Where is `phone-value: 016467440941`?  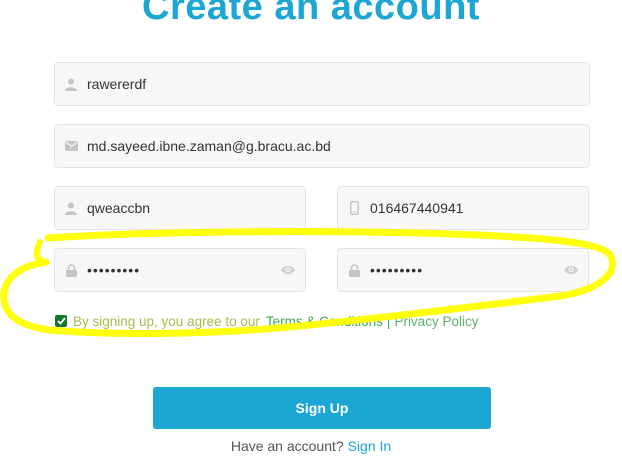 phone-value: 016467440941 is located at coordinates (417, 208).